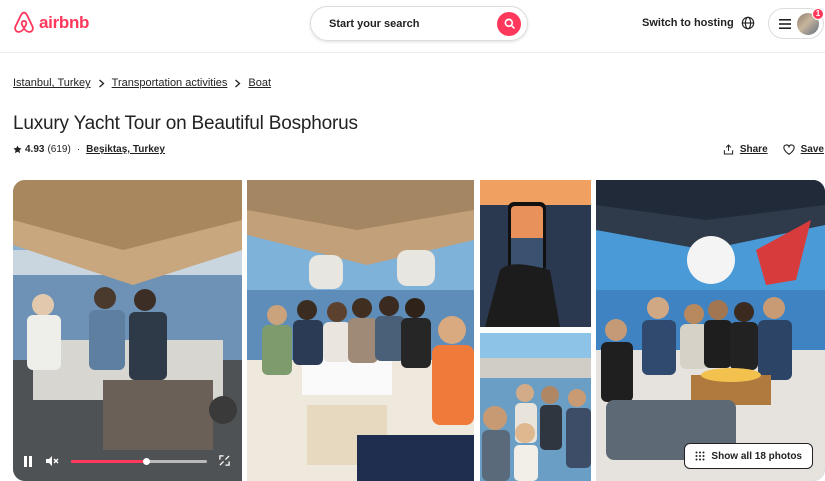 This screenshot has width=825, height=481. I want to click on airbnb-logo-icon, so click(24, 22).